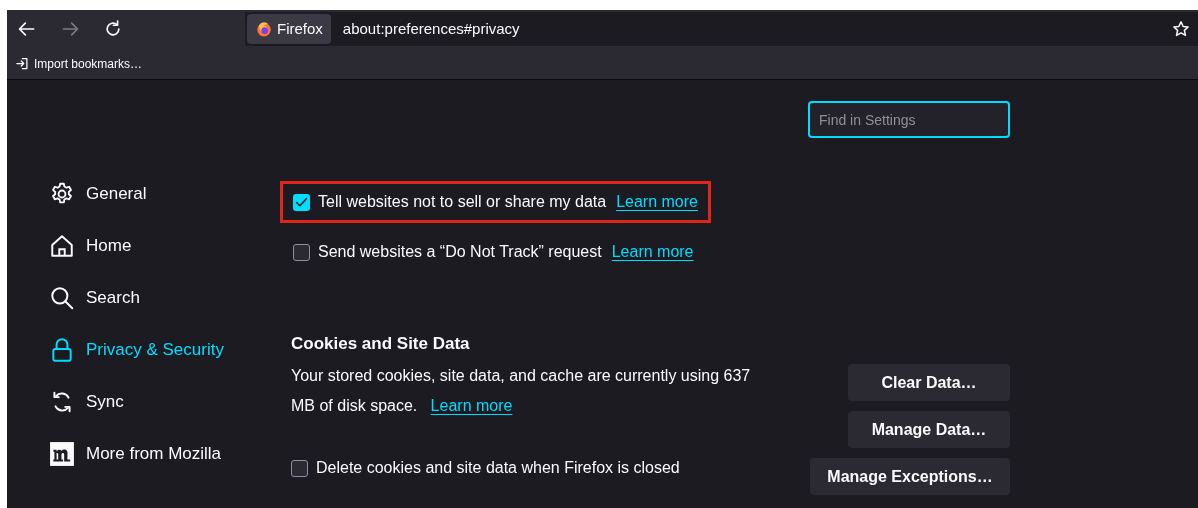 The width and height of the screenshot is (1198, 508). What do you see at coordinates (521, 391) in the screenshot?
I see `description-text: Your stored cookies, site data, and cache are currently using 637 MB of disk space. Learn more` at bounding box center [521, 391].